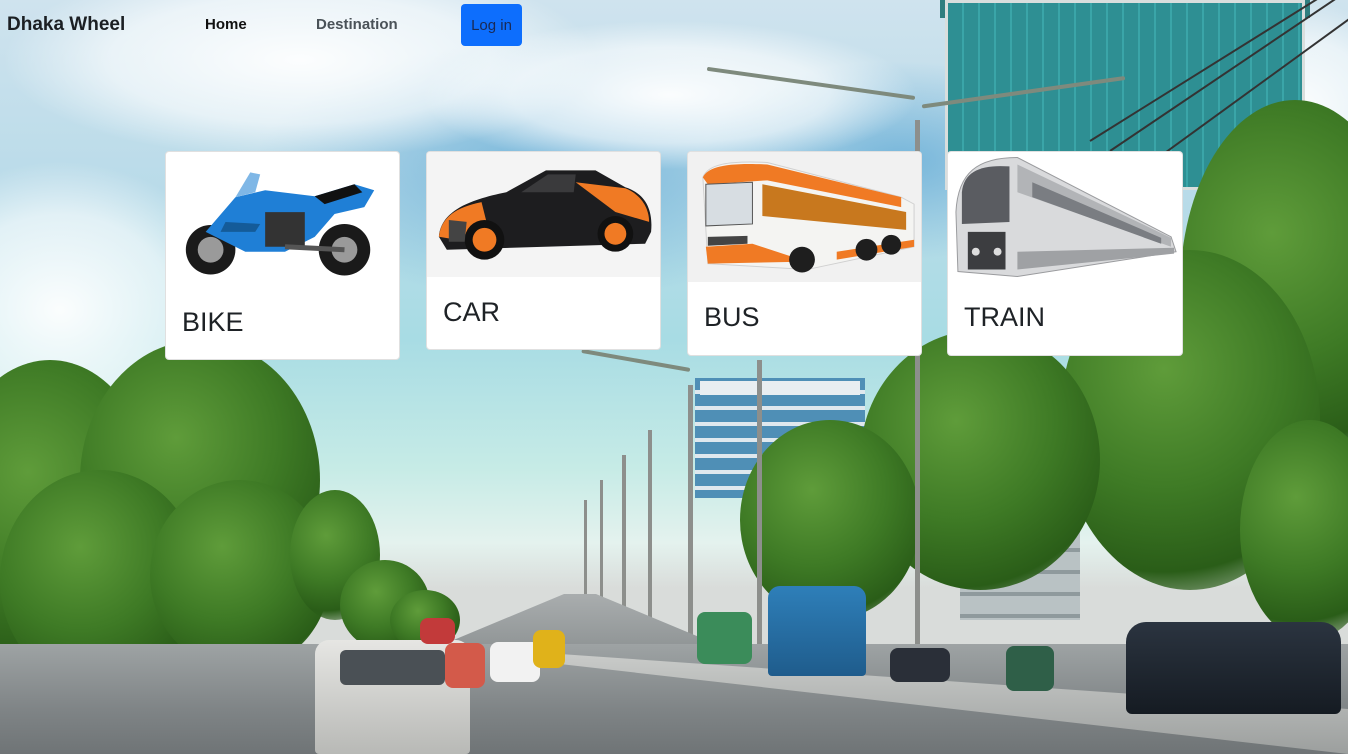  Describe the element at coordinates (491, 25) in the screenshot. I see `login-button: Log in` at that location.